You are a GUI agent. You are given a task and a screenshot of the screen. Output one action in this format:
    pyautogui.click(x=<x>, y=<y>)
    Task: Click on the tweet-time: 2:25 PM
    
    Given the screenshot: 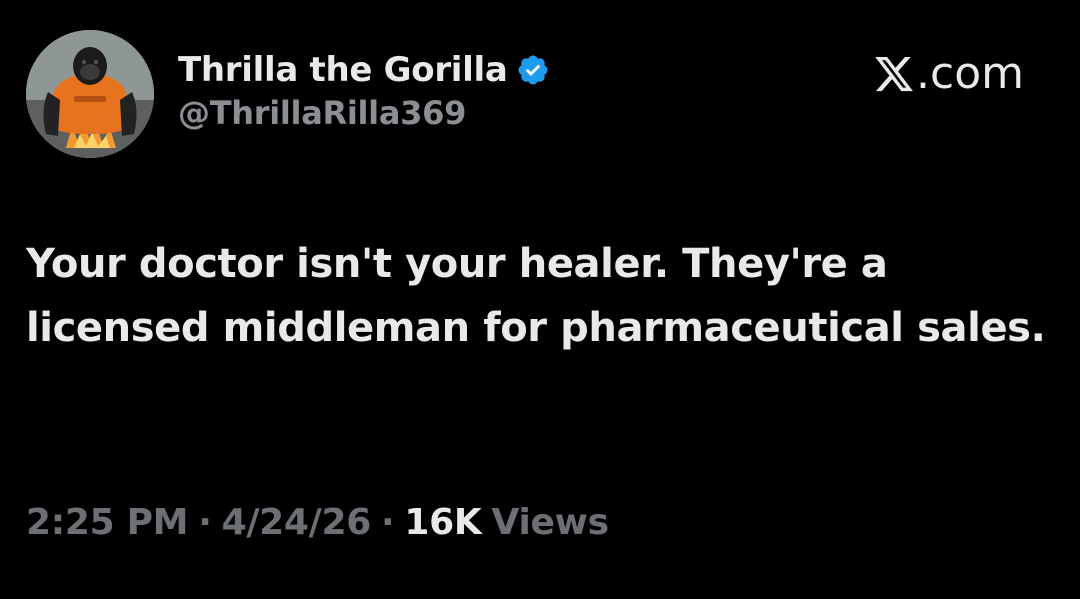 What is the action you would take?
    pyautogui.click(x=107, y=522)
    